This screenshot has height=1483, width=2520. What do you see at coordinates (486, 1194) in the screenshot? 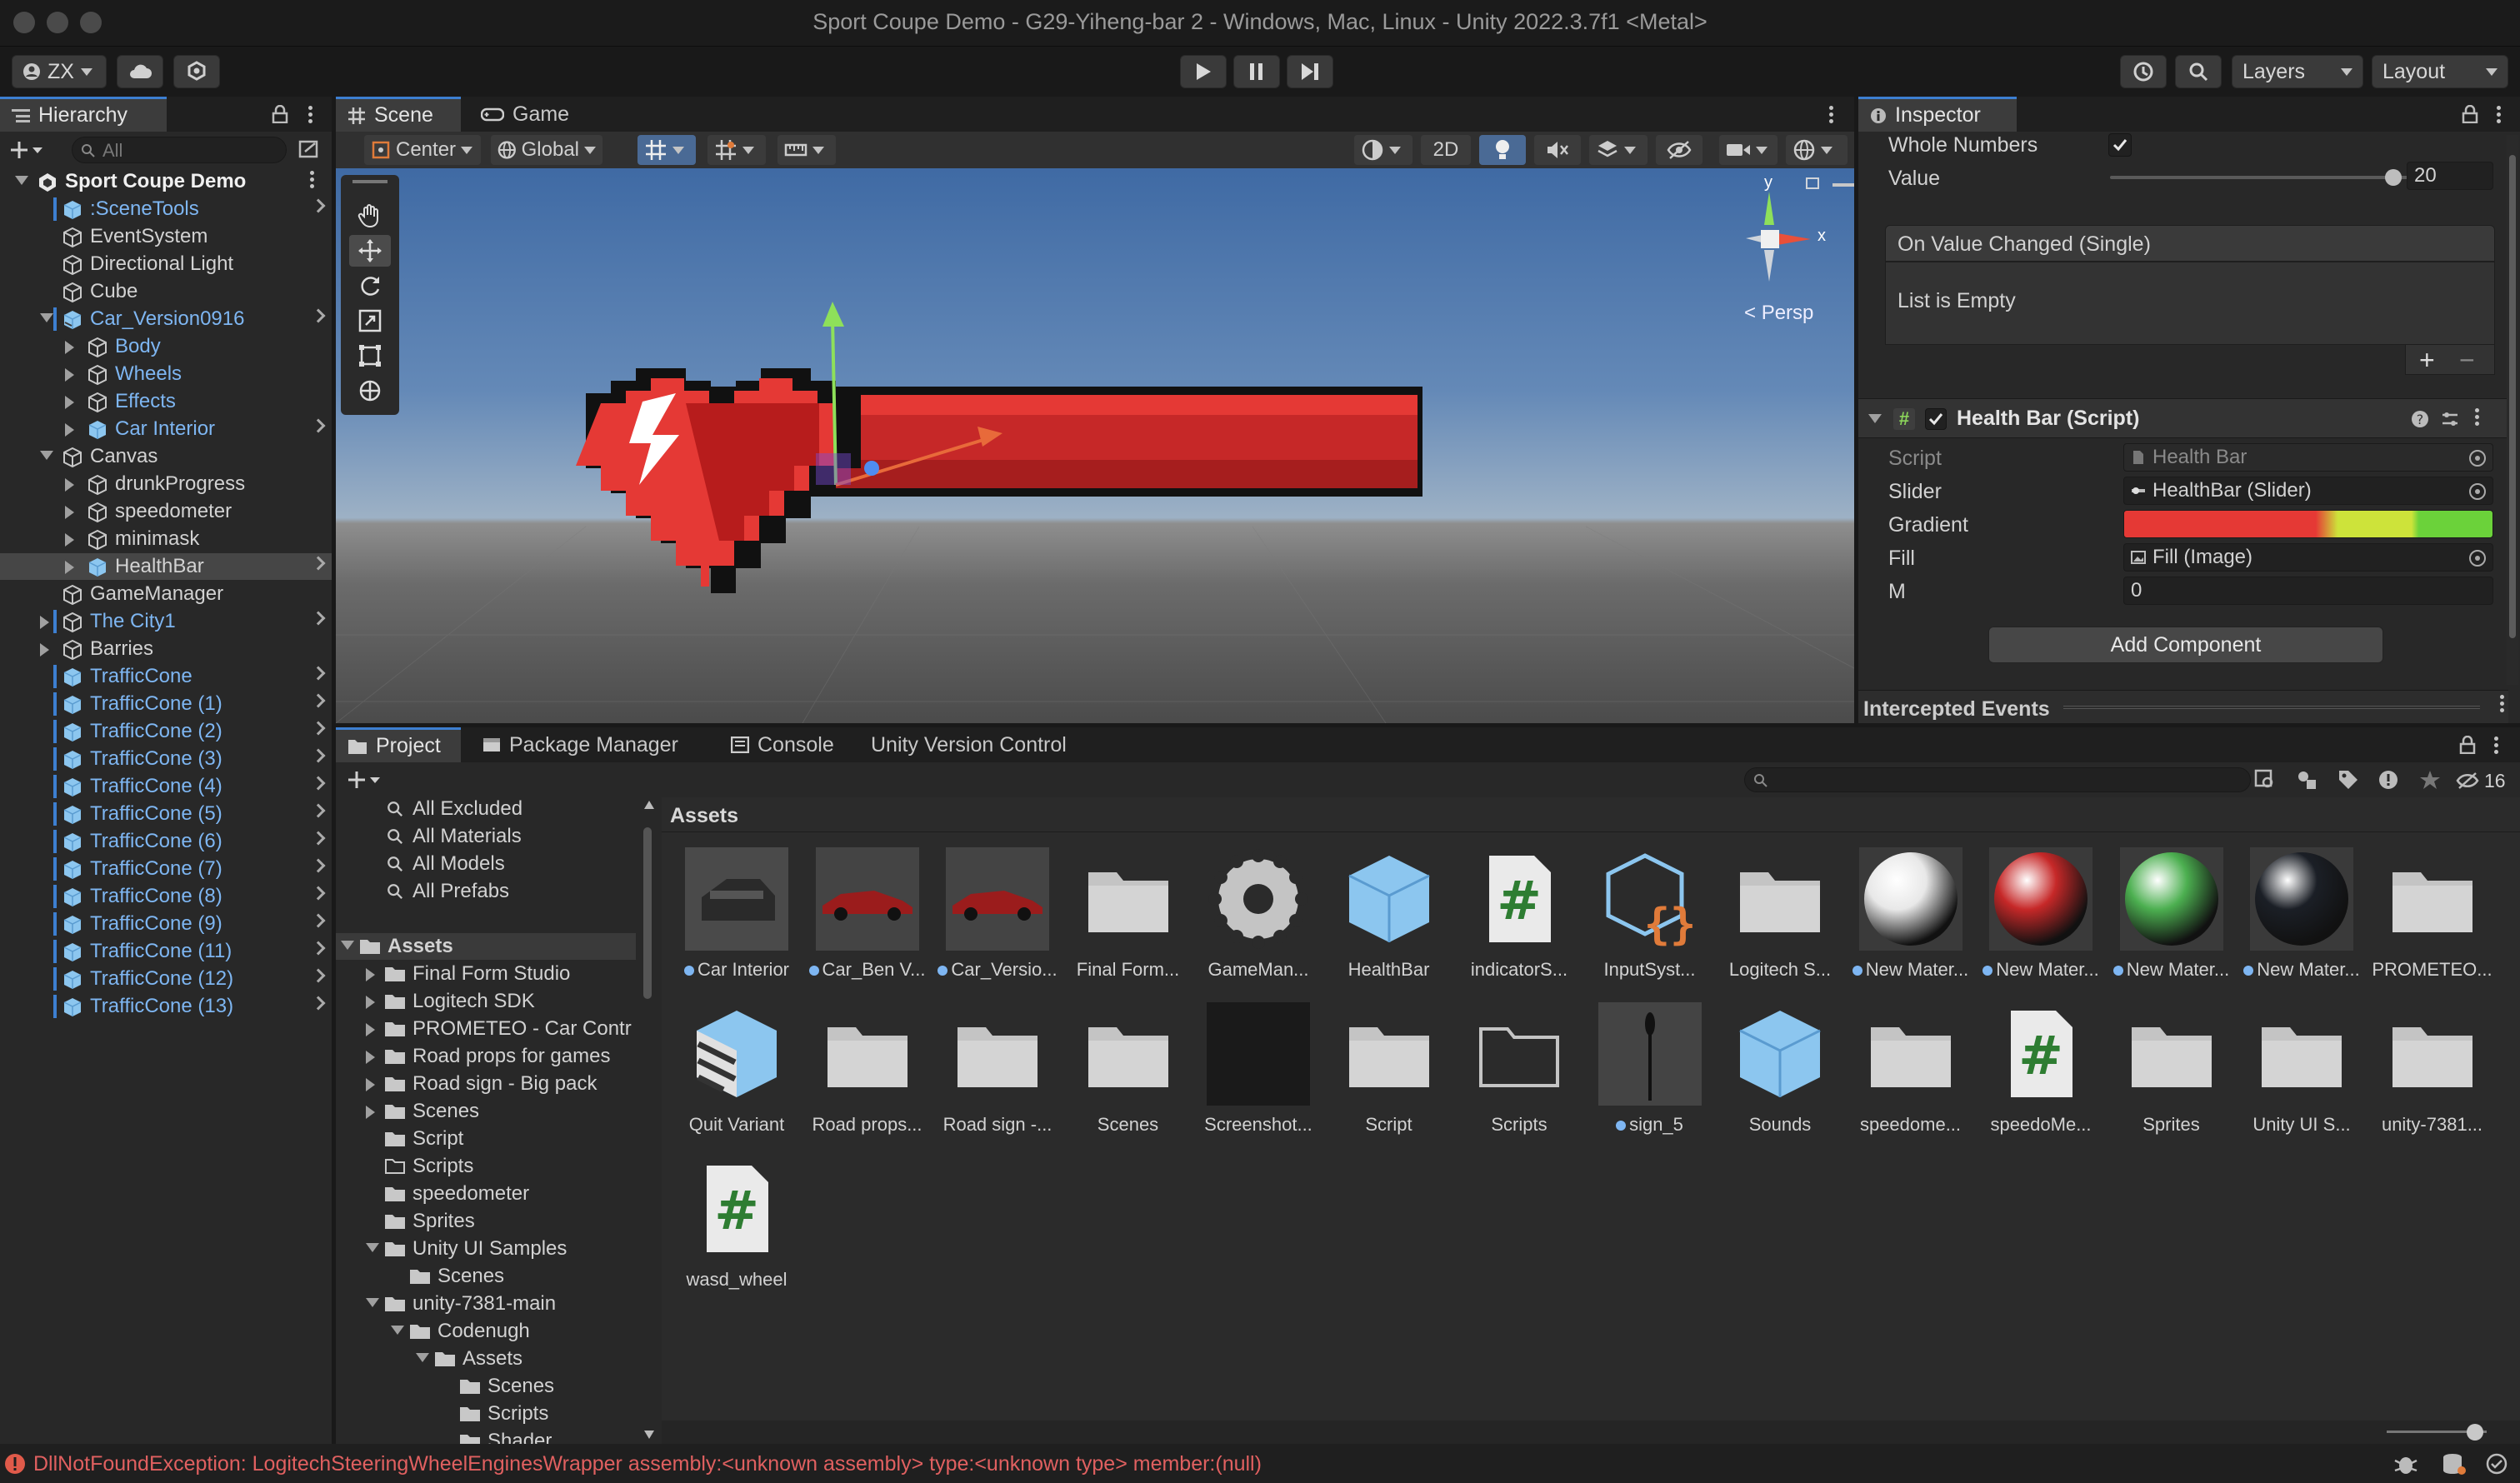
I see `tree-item: speedometer` at bounding box center [486, 1194].